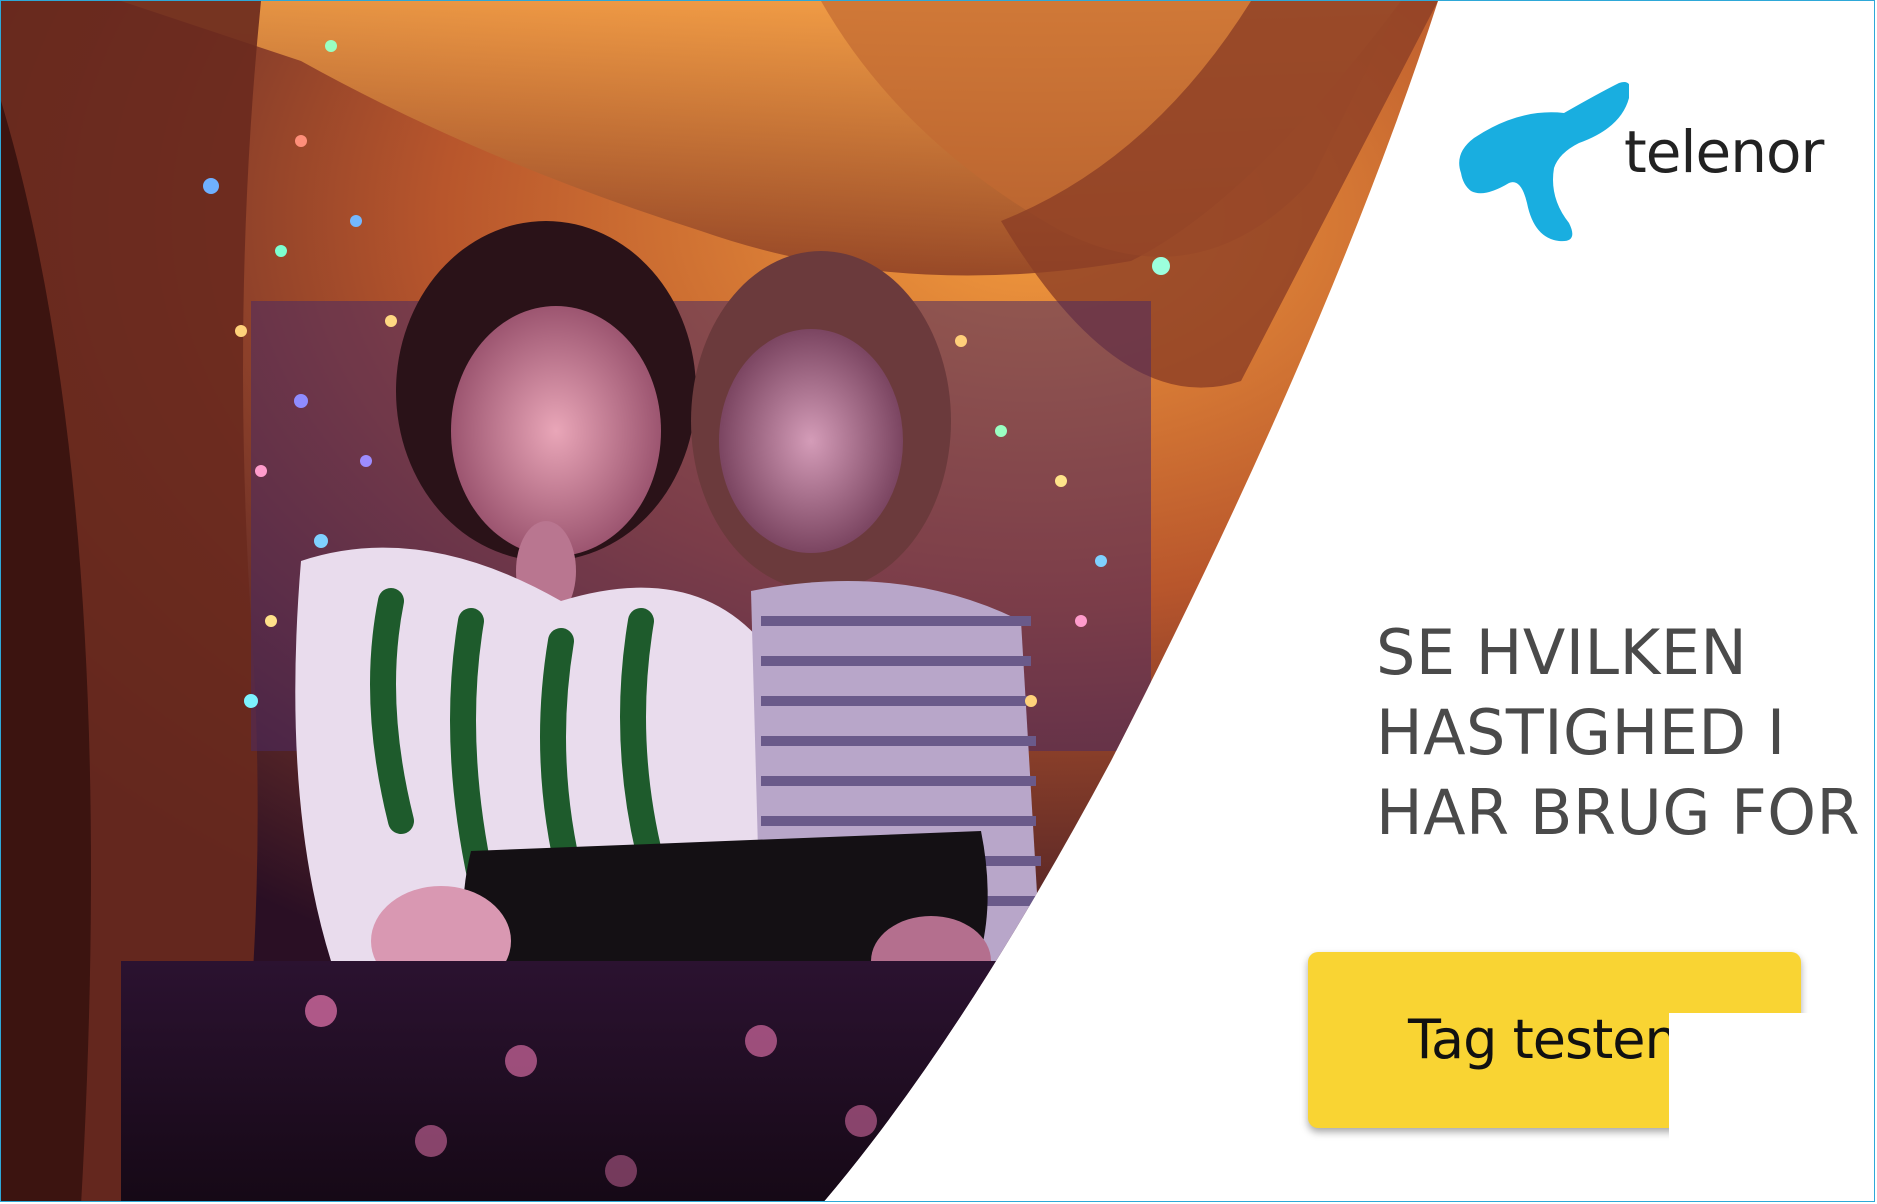 This screenshot has width=1877, height=1204. What do you see at coordinates (1724, 152) in the screenshot?
I see `brand-name: telenor` at bounding box center [1724, 152].